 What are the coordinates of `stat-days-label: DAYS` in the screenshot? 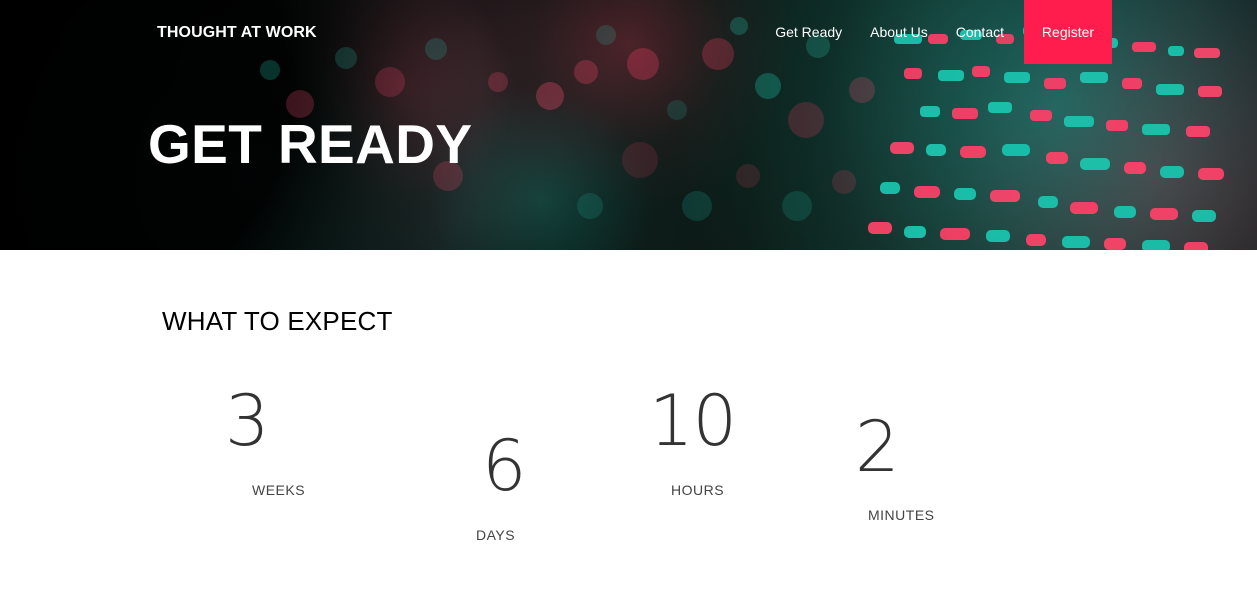 It's located at (496, 535).